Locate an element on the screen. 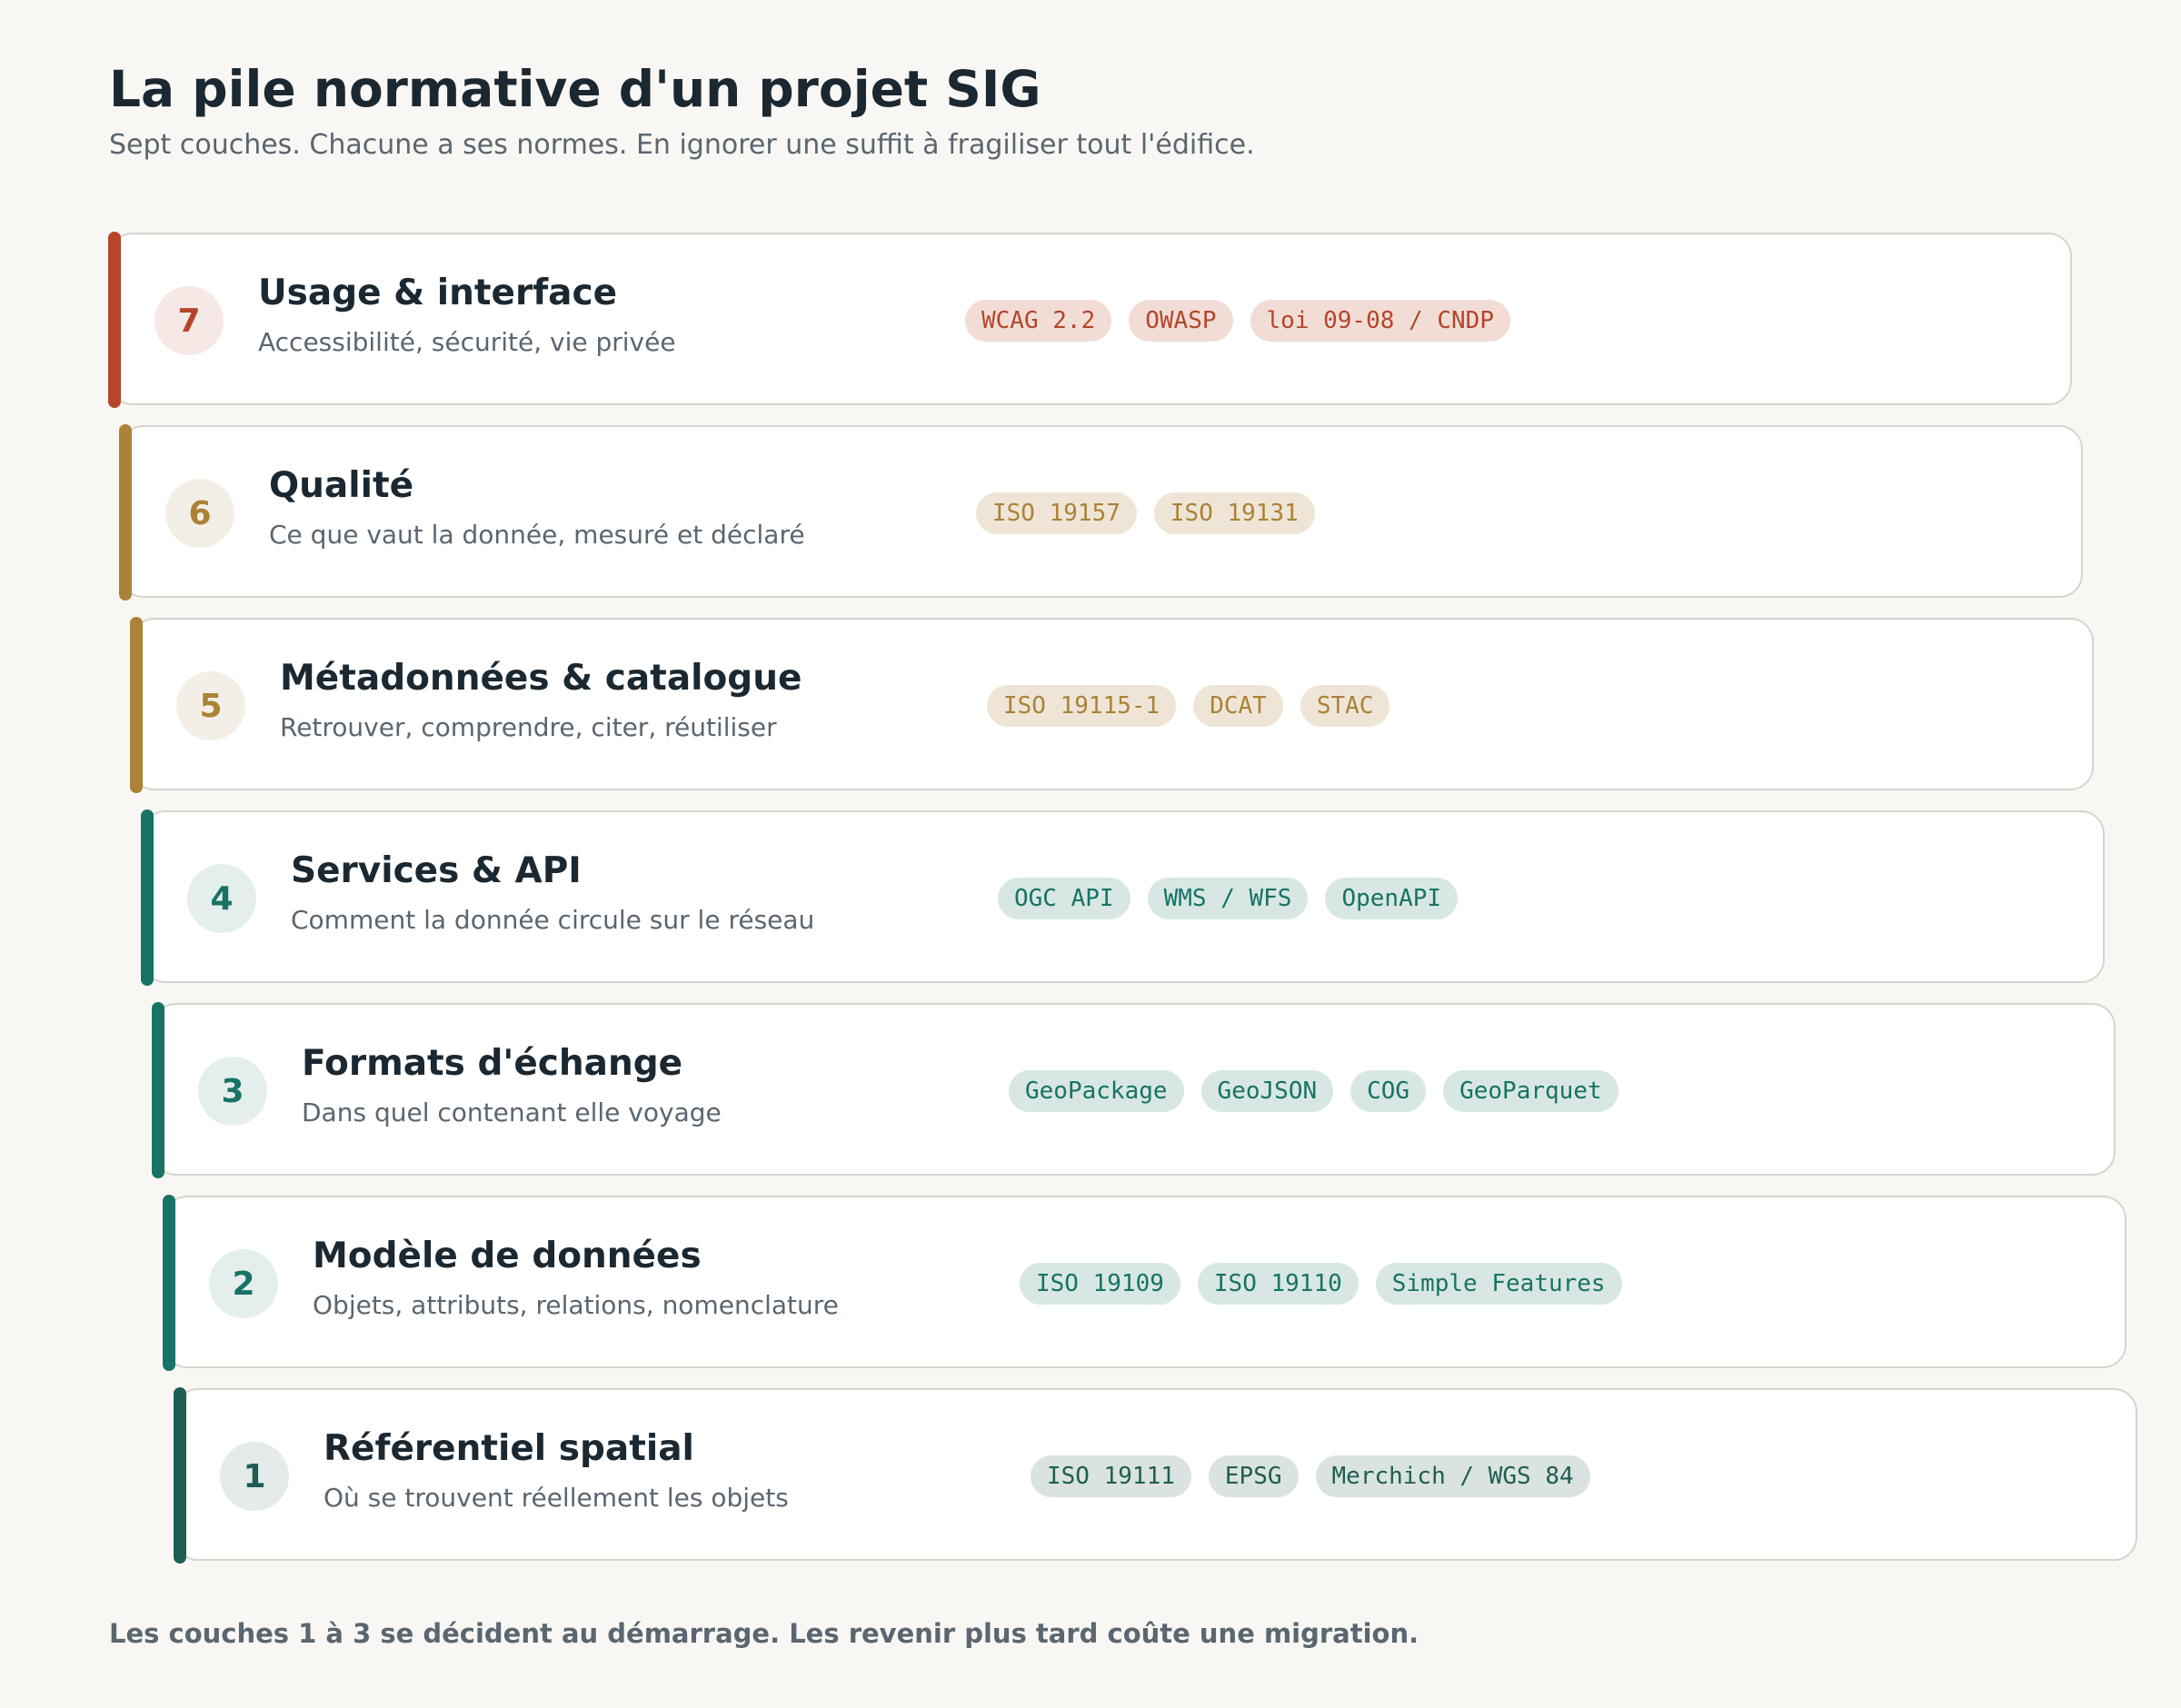 Image resolution: width=2181 pixels, height=1708 pixels. layer-title: Métadonnées & catalogue is located at coordinates (541, 678).